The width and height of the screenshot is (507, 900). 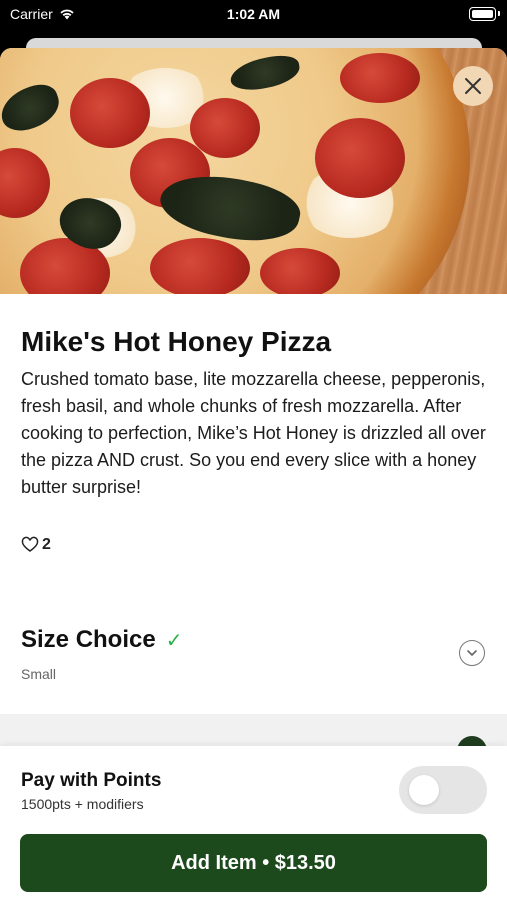 I want to click on size-choice-title: Size Choice, so click(x=88, y=639).